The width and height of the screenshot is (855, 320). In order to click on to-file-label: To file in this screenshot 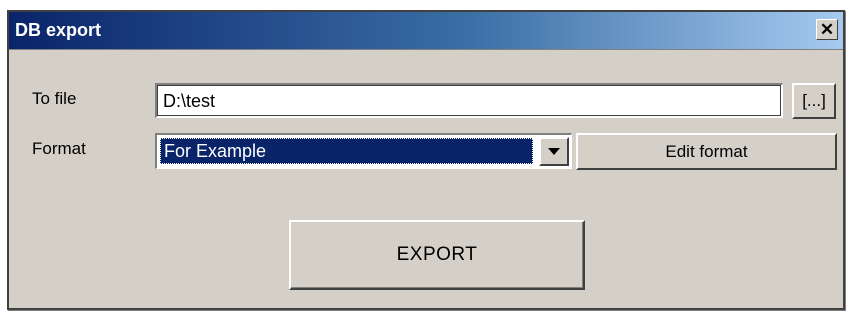, I will do `click(54, 98)`.